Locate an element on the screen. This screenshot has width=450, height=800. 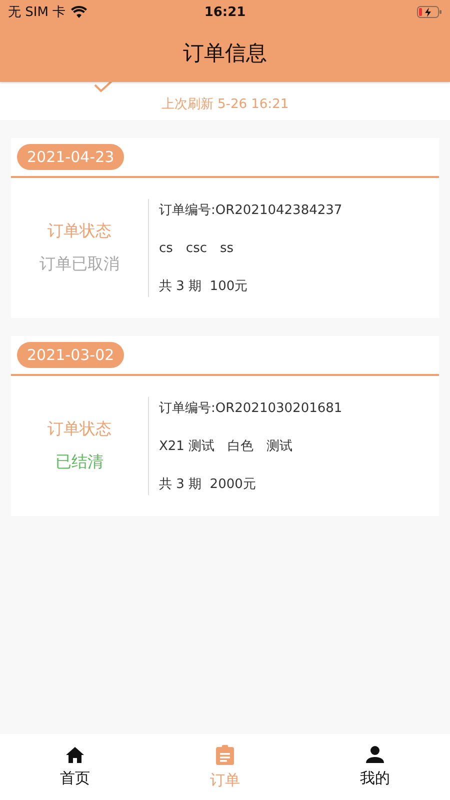
carrier-label: 无 SIM 卡 is located at coordinates (37, 12).